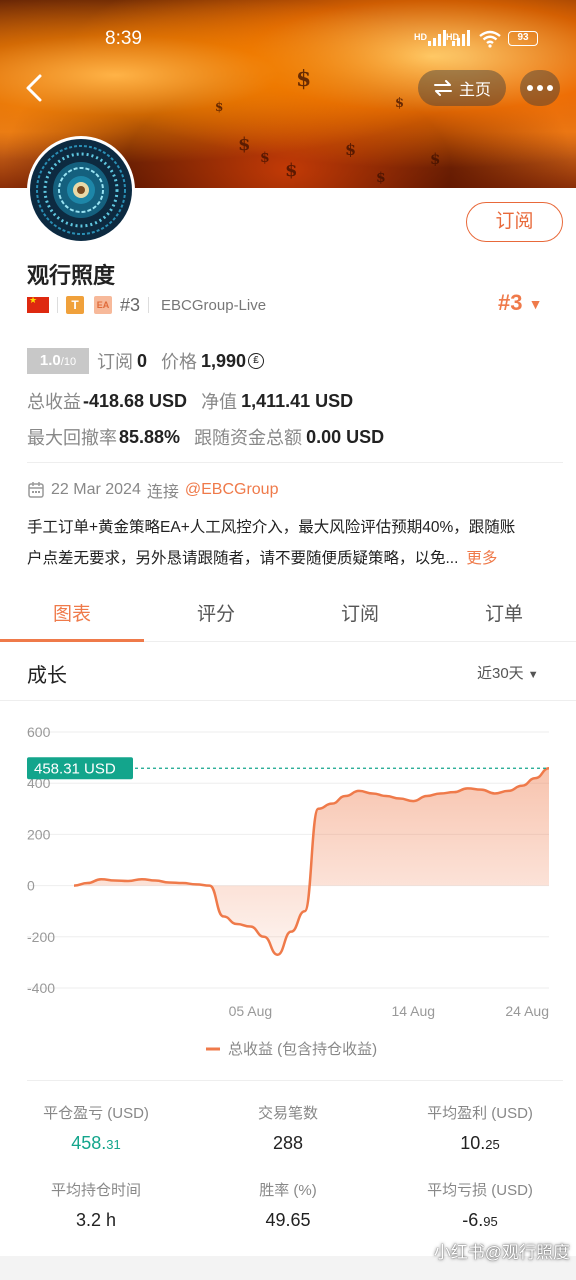 This screenshot has height=1280, width=576. I want to click on swap-icon, so click(442, 88).